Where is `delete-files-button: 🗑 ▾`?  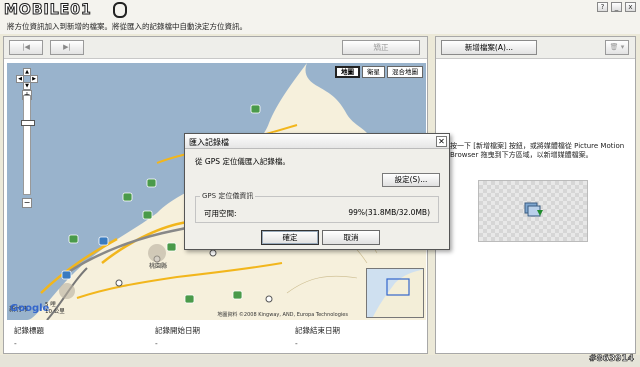 delete-files-button: 🗑 ▾ is located at coordinates (617, 47).